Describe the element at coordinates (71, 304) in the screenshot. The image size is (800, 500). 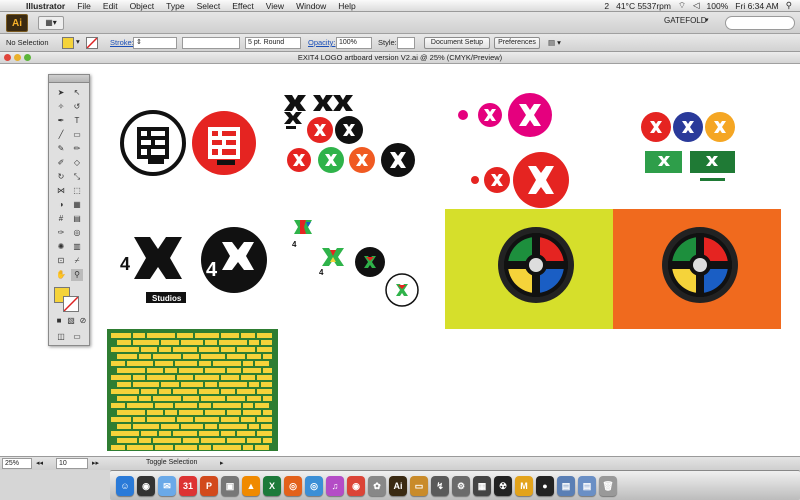
I see `stroke-color-box` at that location.